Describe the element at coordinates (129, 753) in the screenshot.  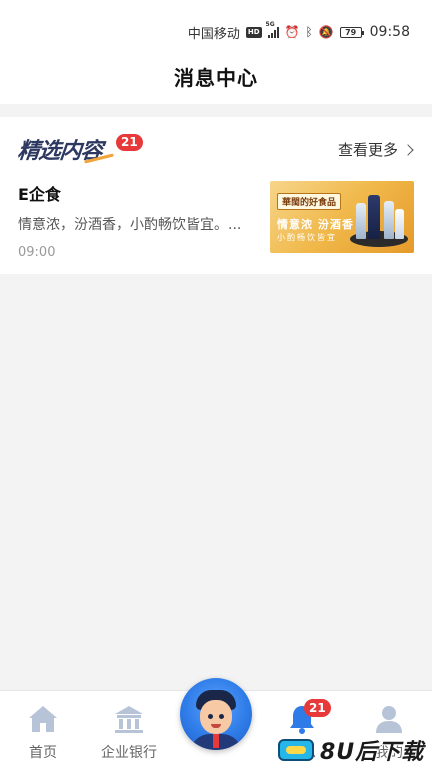
I see `tab-label: 企业银行` at that location.